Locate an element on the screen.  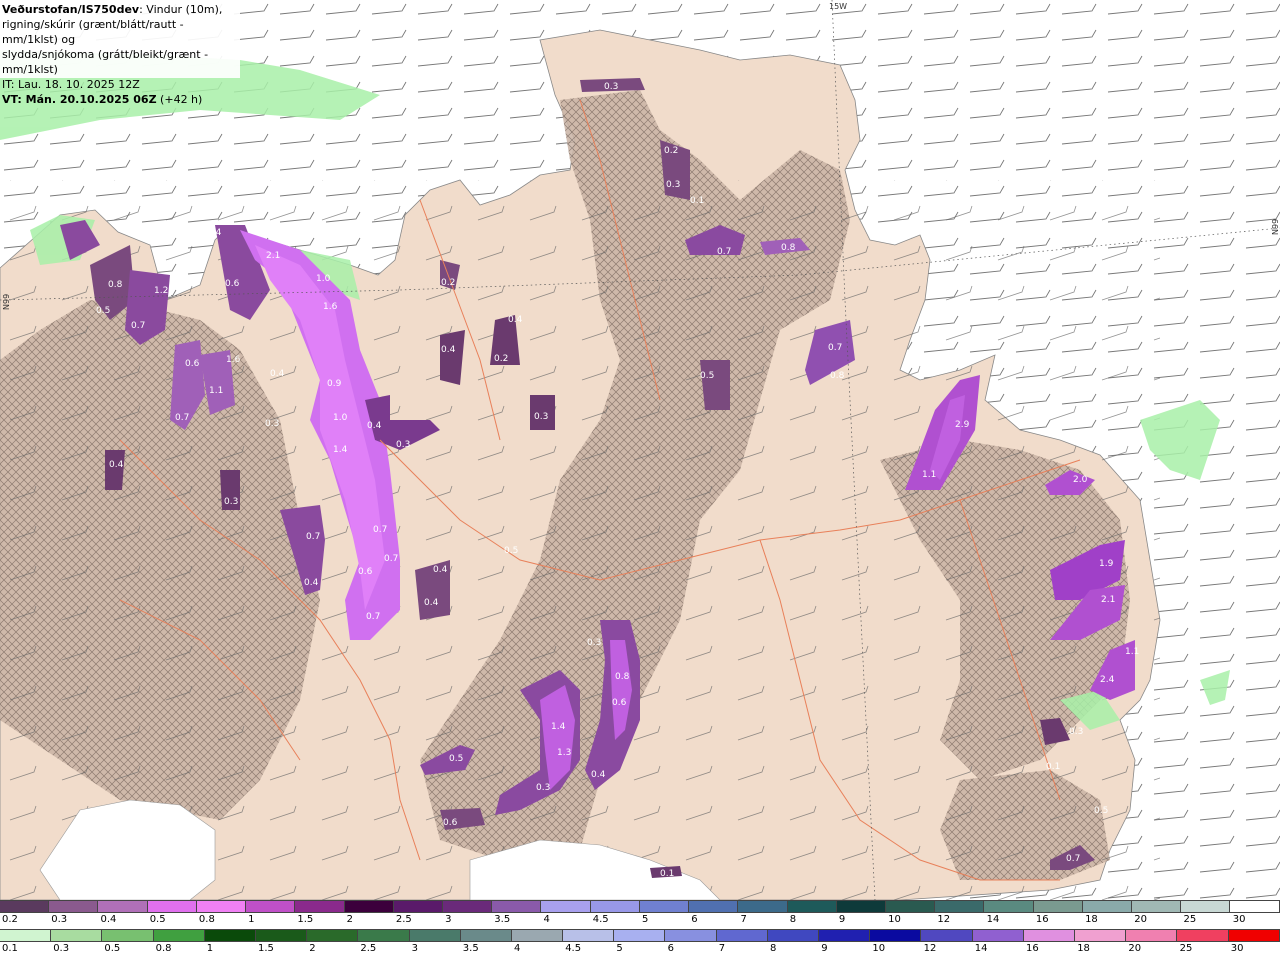
precip-label: 0.9 is located at coordinates (334, 384).